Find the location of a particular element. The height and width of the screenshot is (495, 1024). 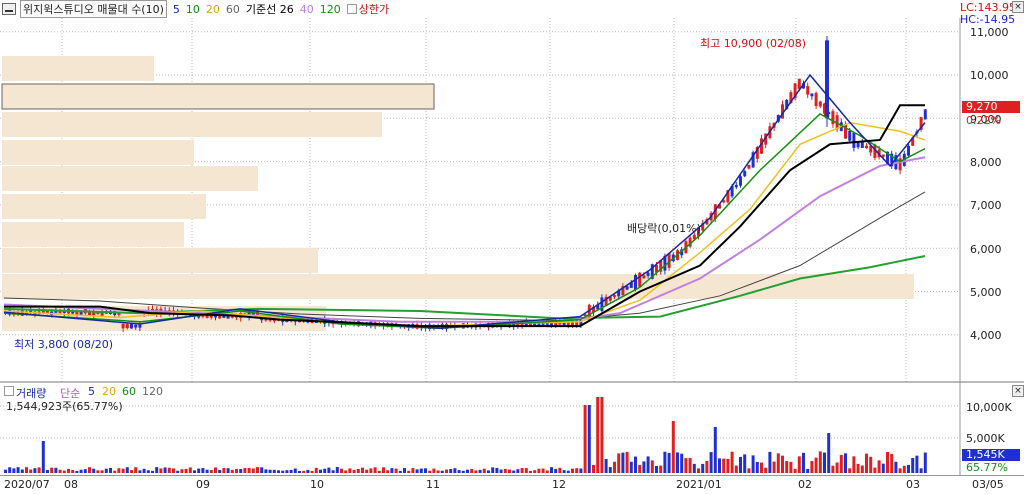

minimize-icon is located at coordinates (9, 9).